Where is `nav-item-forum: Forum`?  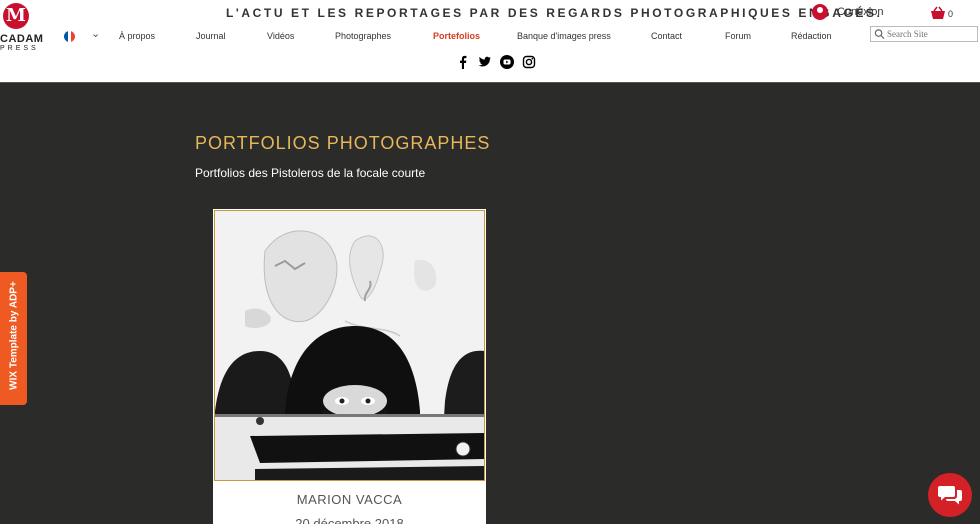
nav-item-forum: Forum is located at coordinates (738, 36).